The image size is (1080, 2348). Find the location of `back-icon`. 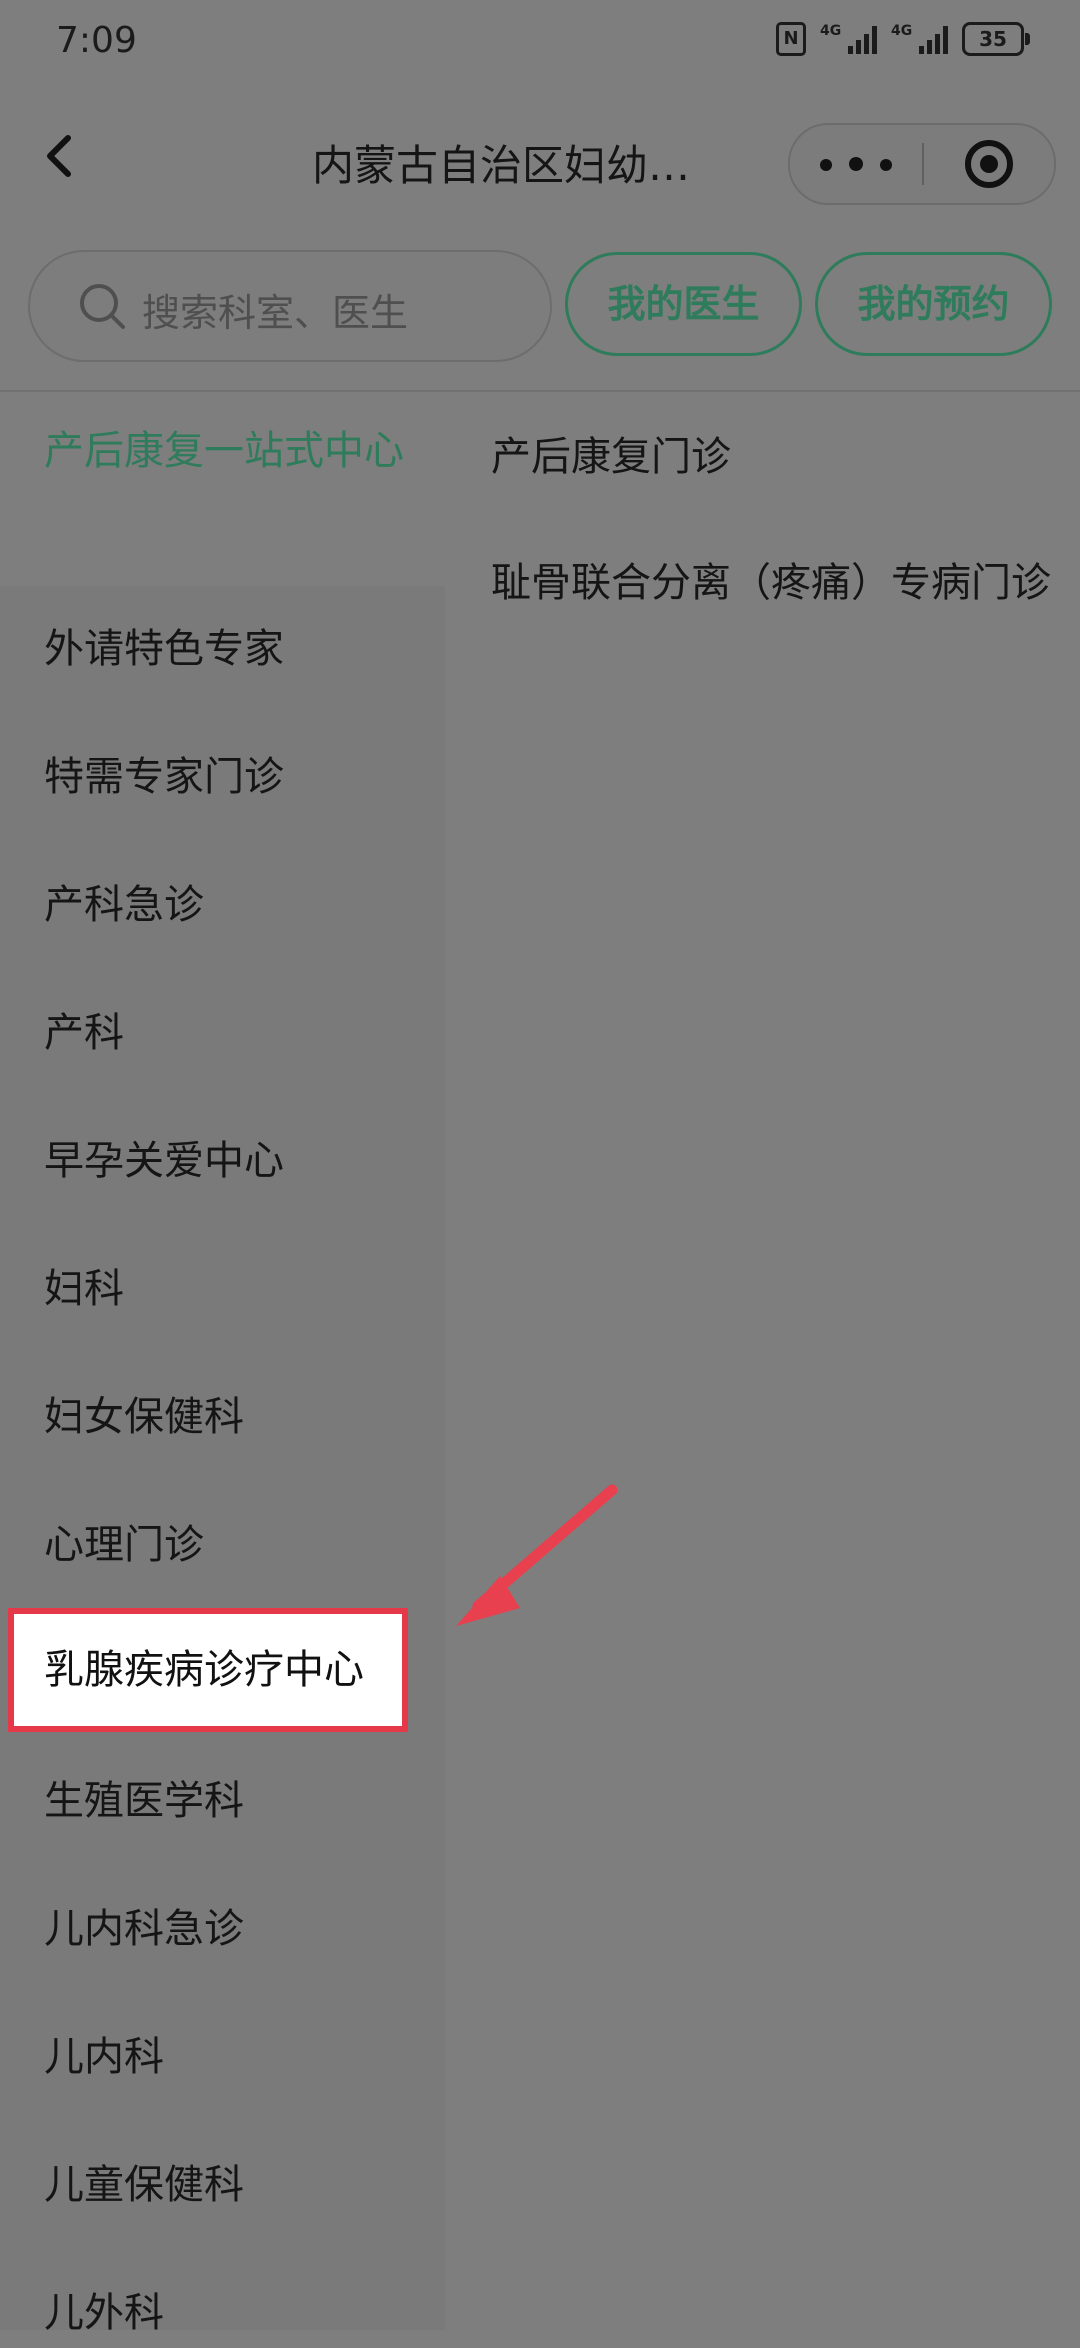

back-icon is located at coordinates (59, 156).